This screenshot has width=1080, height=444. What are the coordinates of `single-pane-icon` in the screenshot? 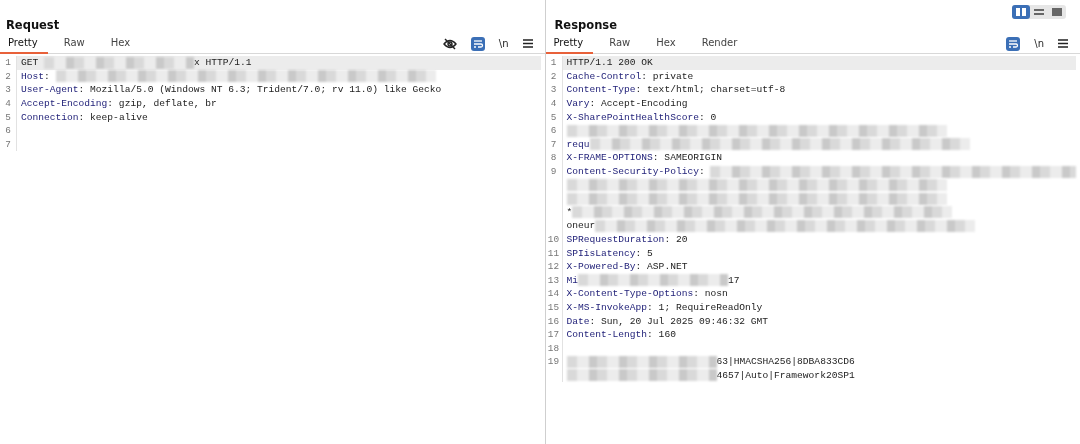 It's located at (1057, 12).